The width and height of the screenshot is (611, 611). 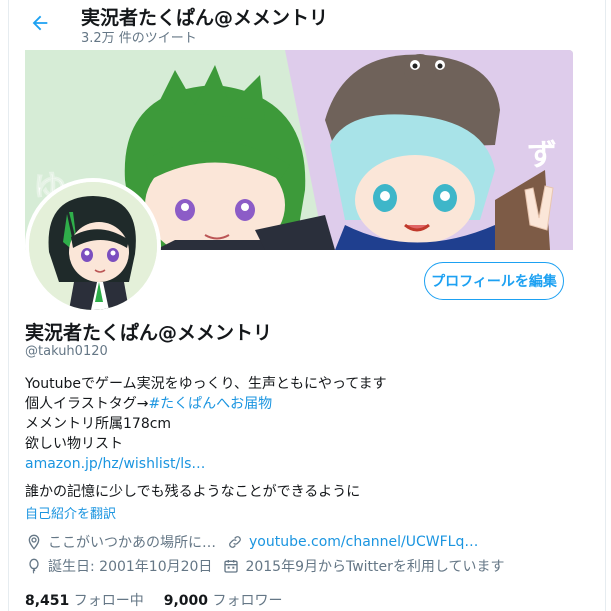 What do you see at coordinates (375, 567) in the screenshot?
I see `joined-text: 2015年9月からTwitterを利用しています` at bounding box center [375, 567].